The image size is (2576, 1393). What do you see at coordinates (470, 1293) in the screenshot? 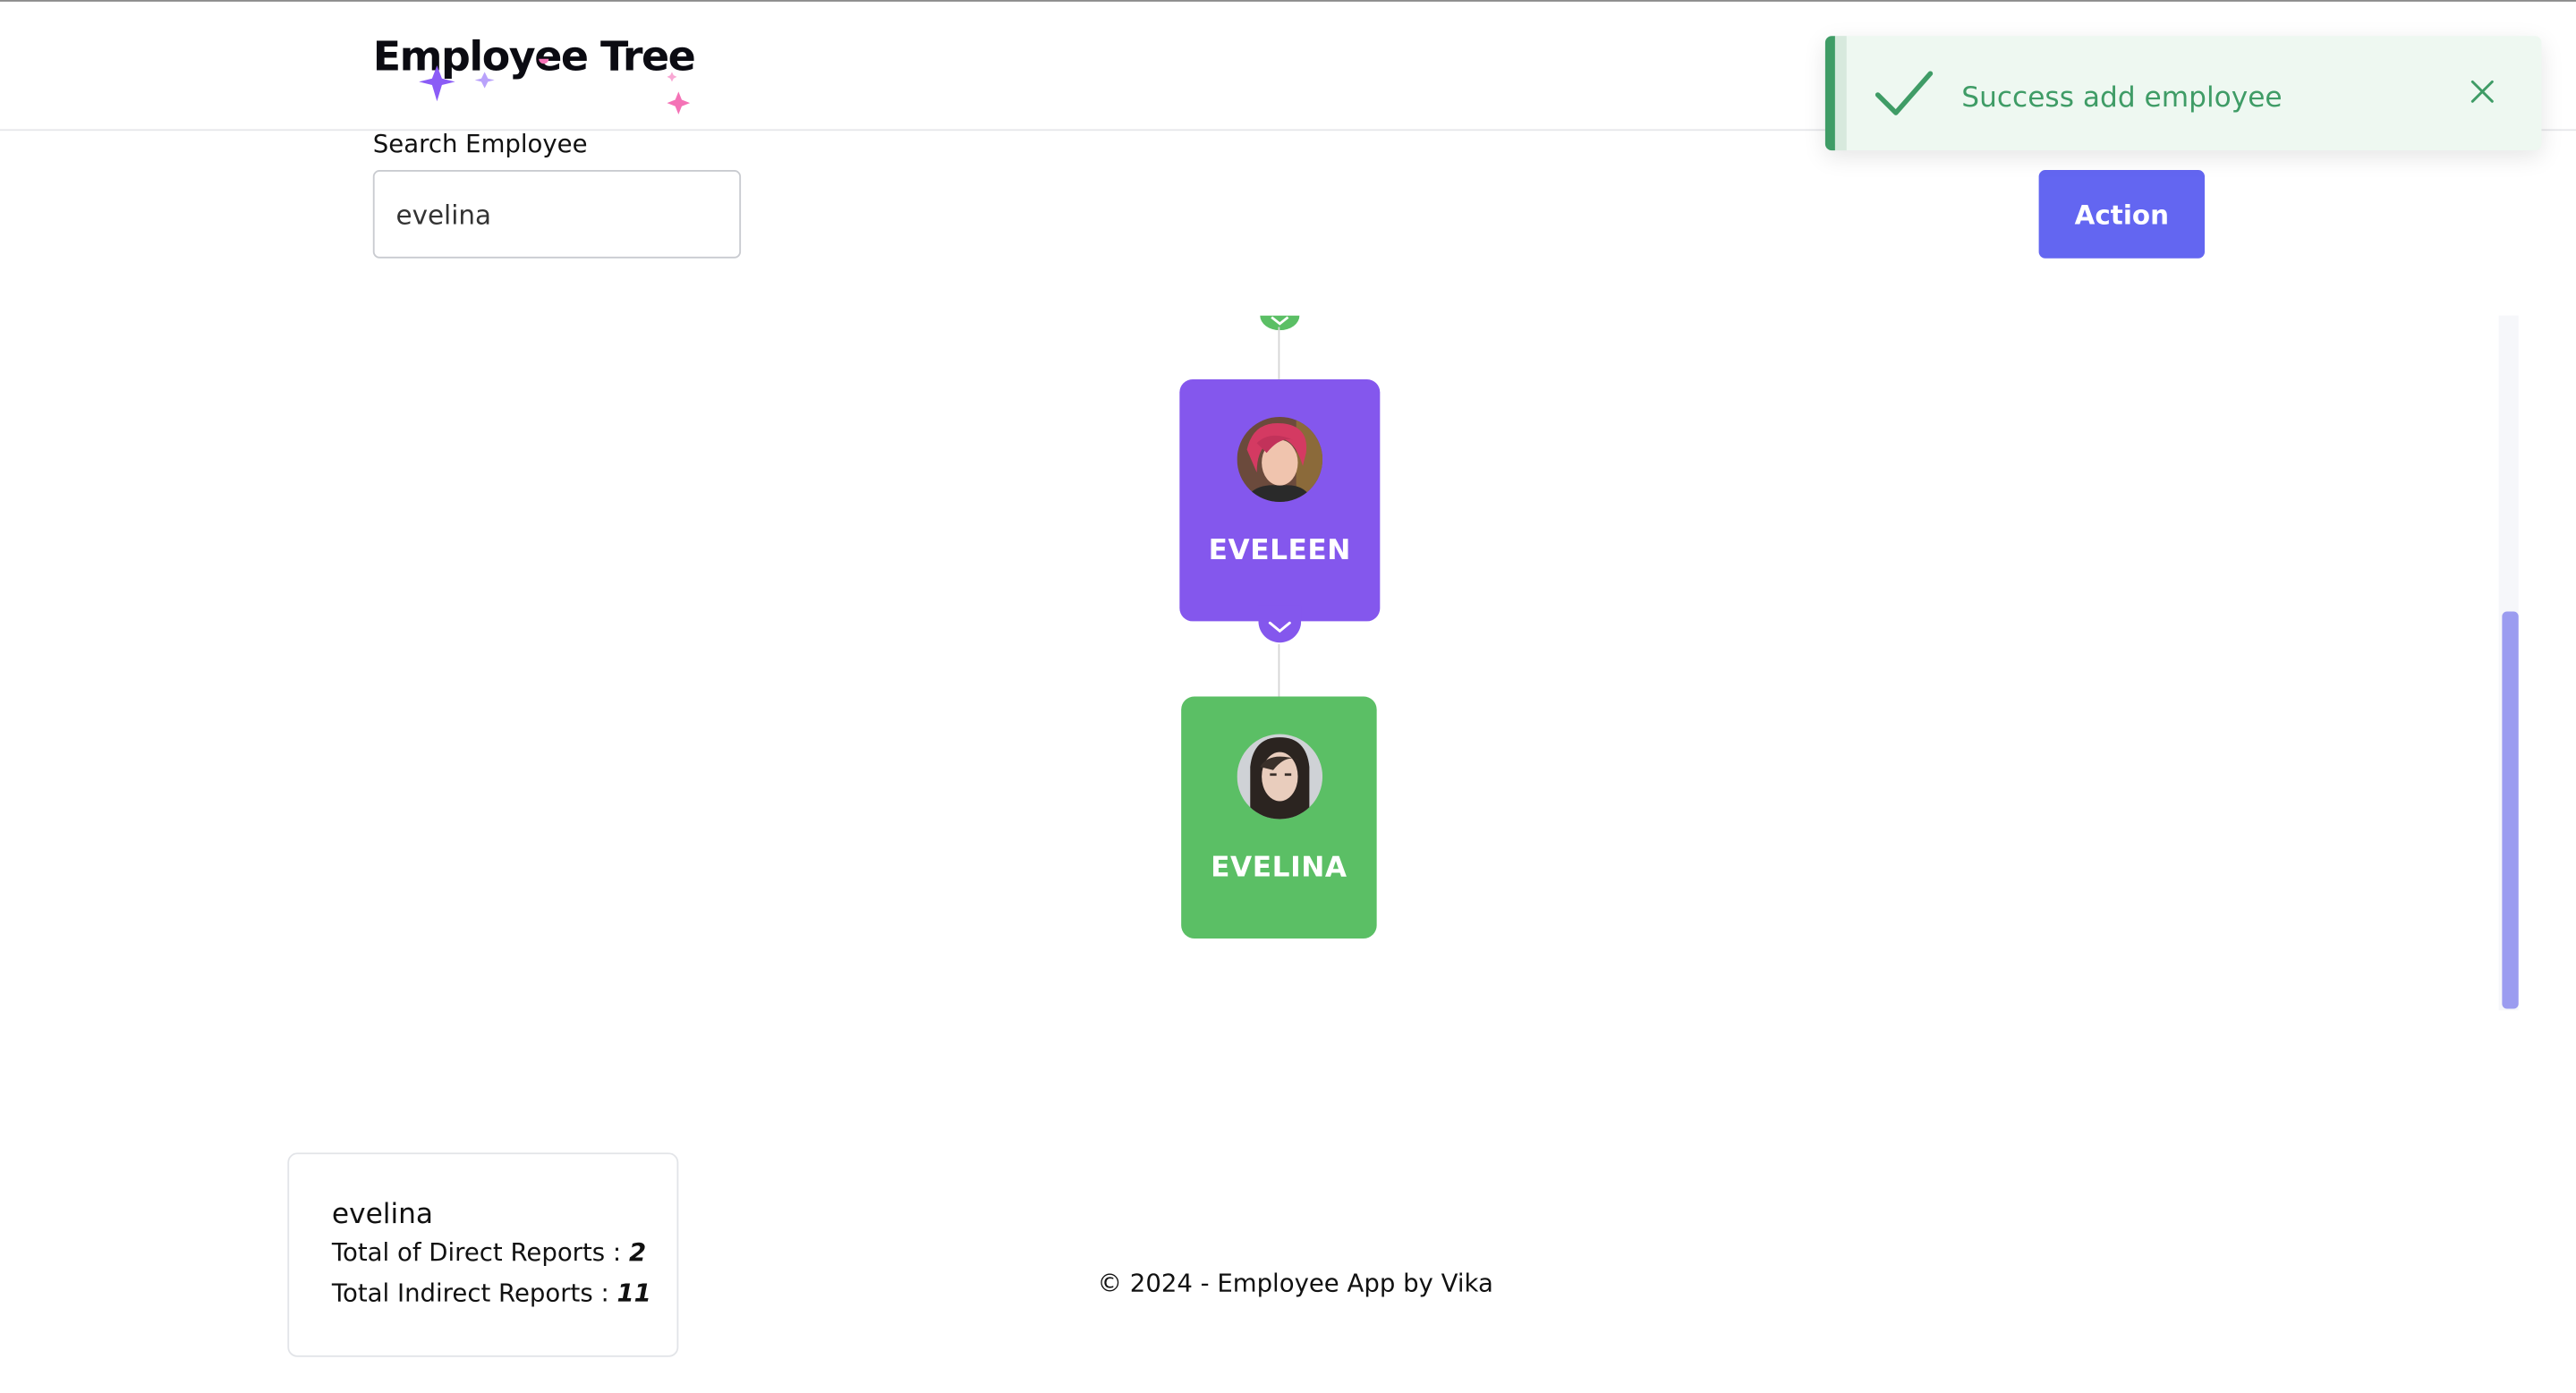
I see `indirect-reports-label: Total Indirect Reports :` at bounding box center [470, 1293].